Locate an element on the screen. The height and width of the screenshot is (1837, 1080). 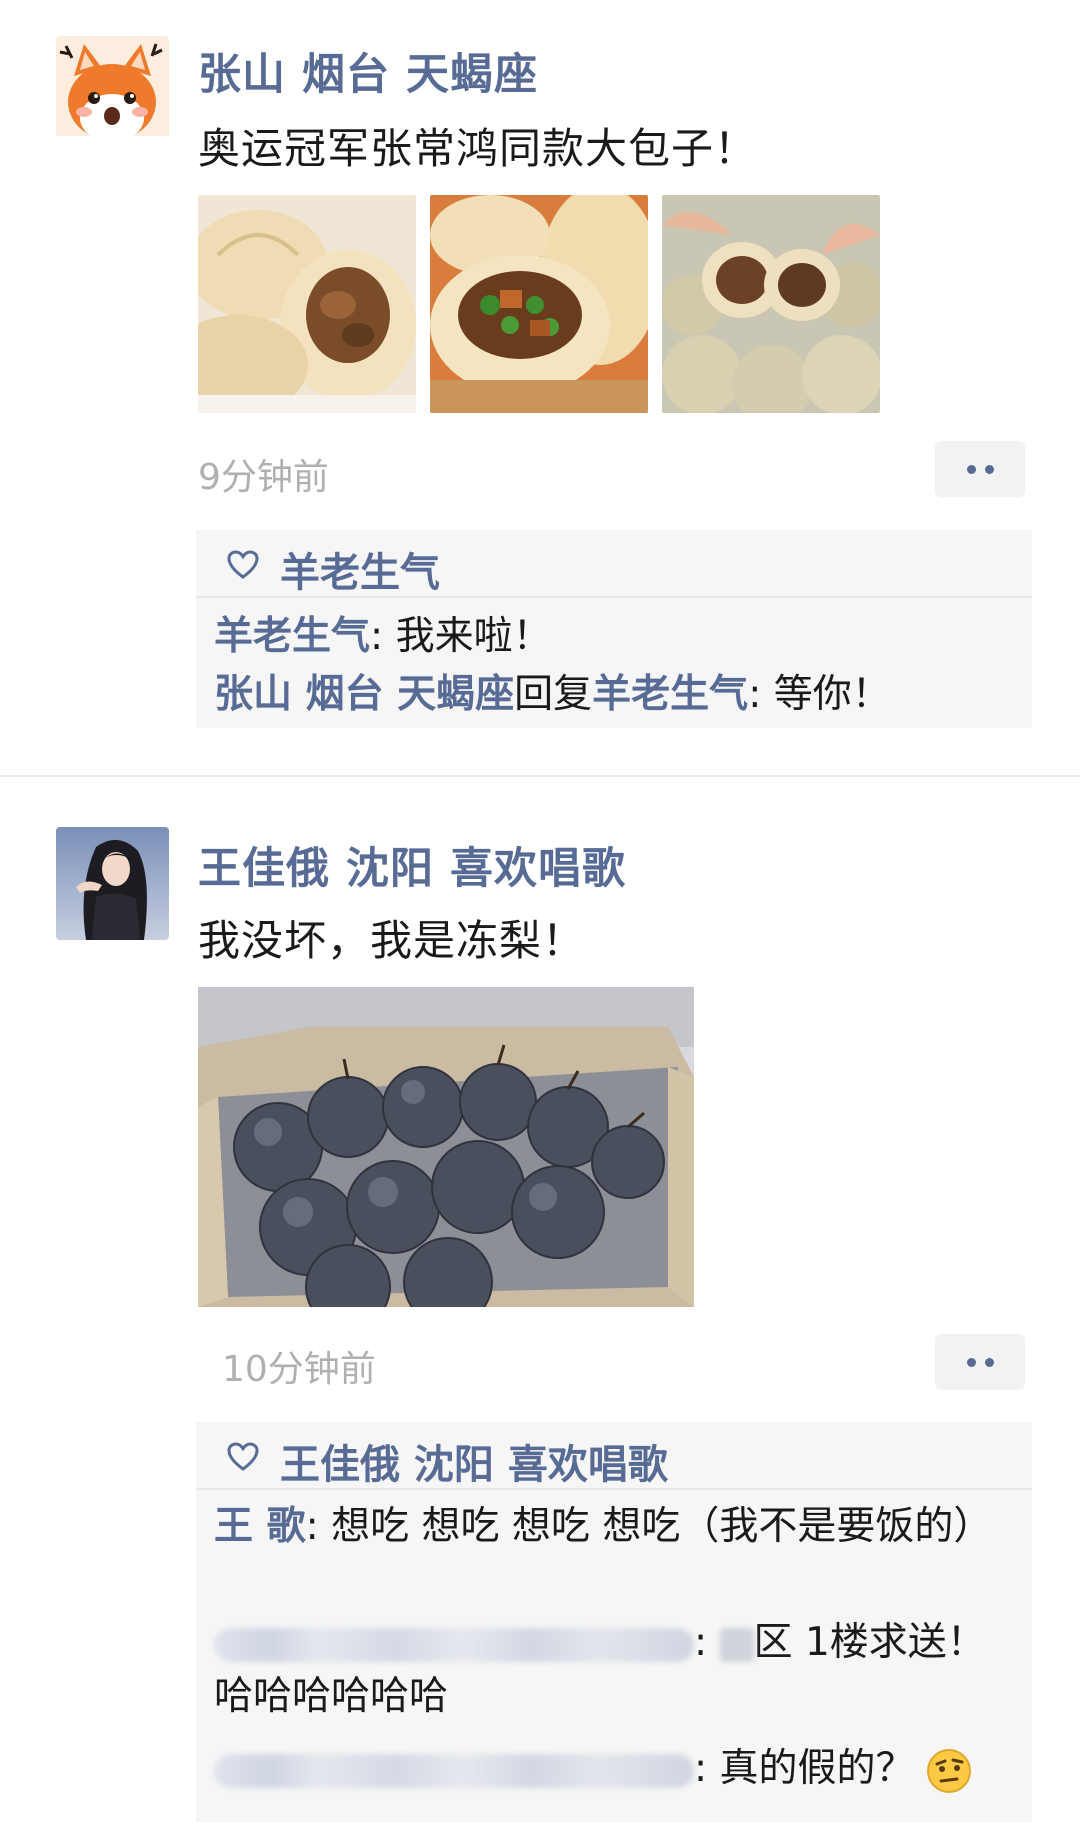
post-text: 奥运冠军张常鸿同款大包子！ is located at coordinates (478, 148).